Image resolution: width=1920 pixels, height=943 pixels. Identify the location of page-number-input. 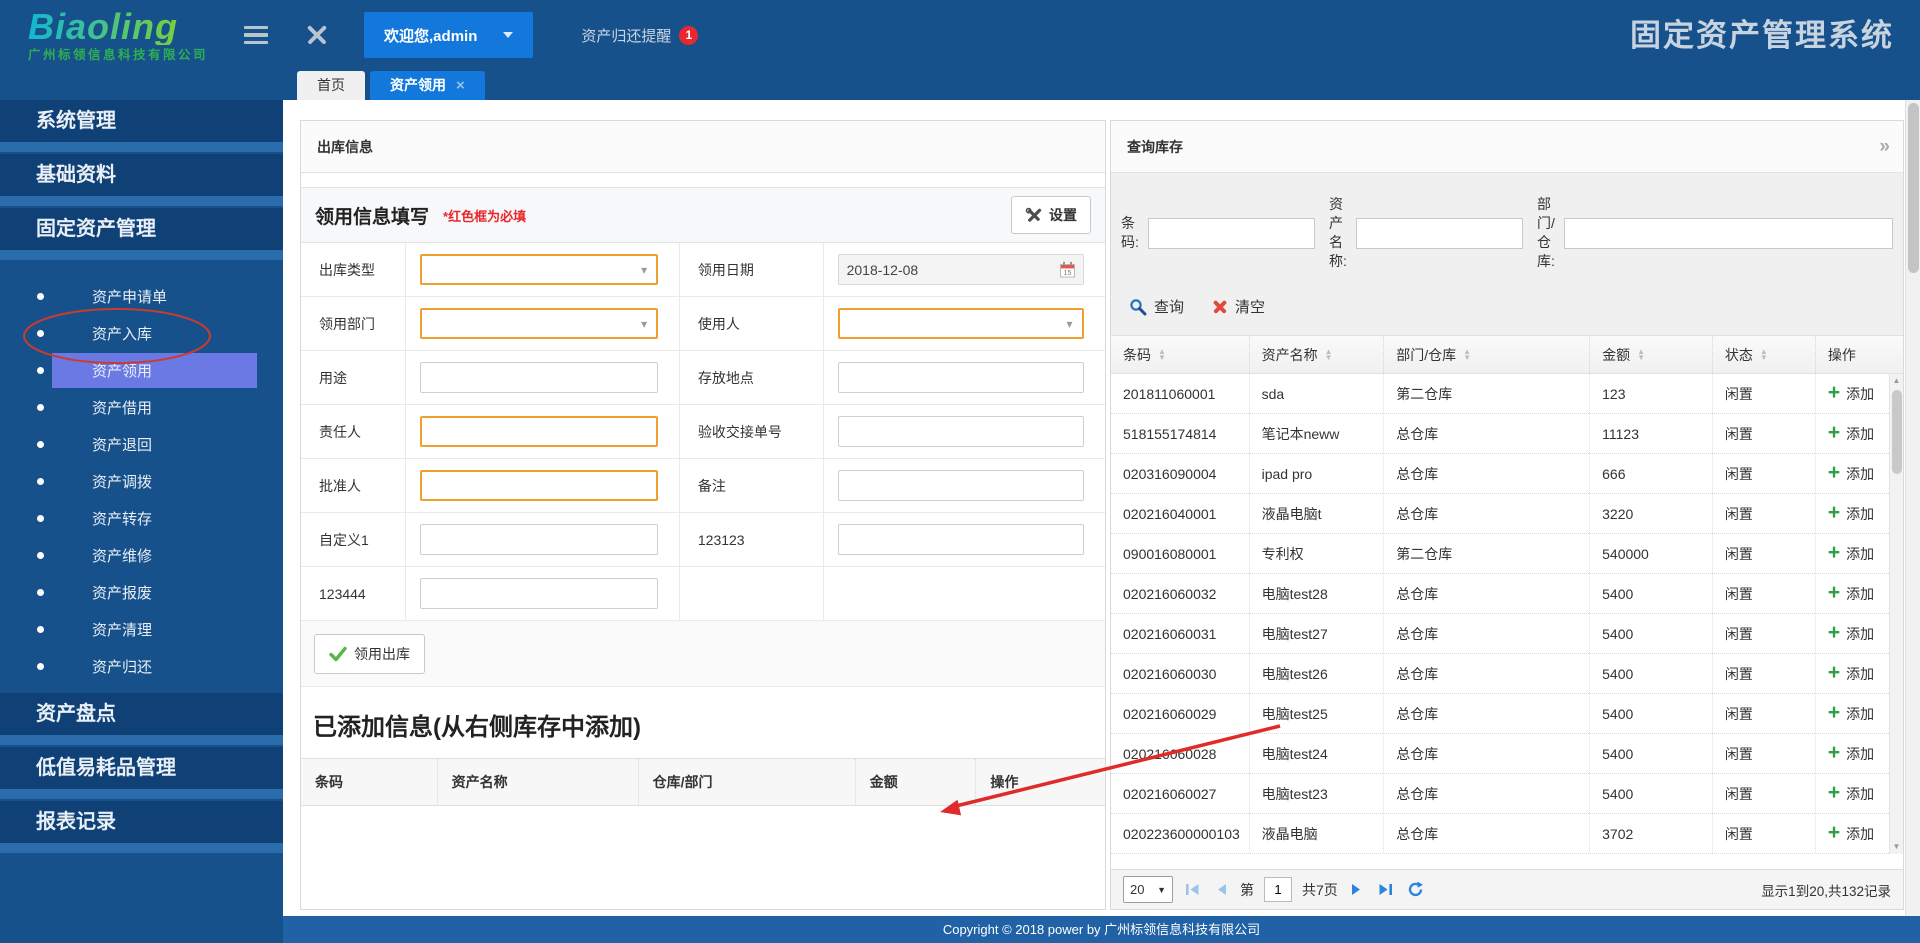
(1278, 889).